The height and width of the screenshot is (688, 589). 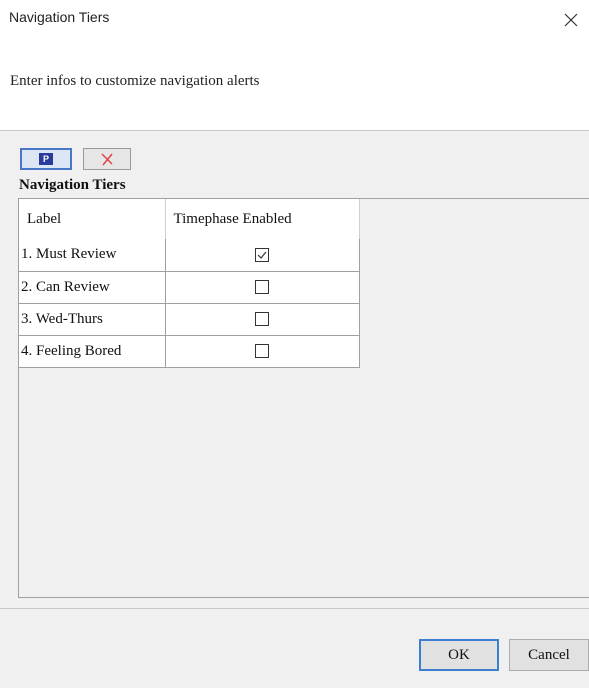 I want to click on section-title: Navigation Tiers, so click(x=72, y=185).